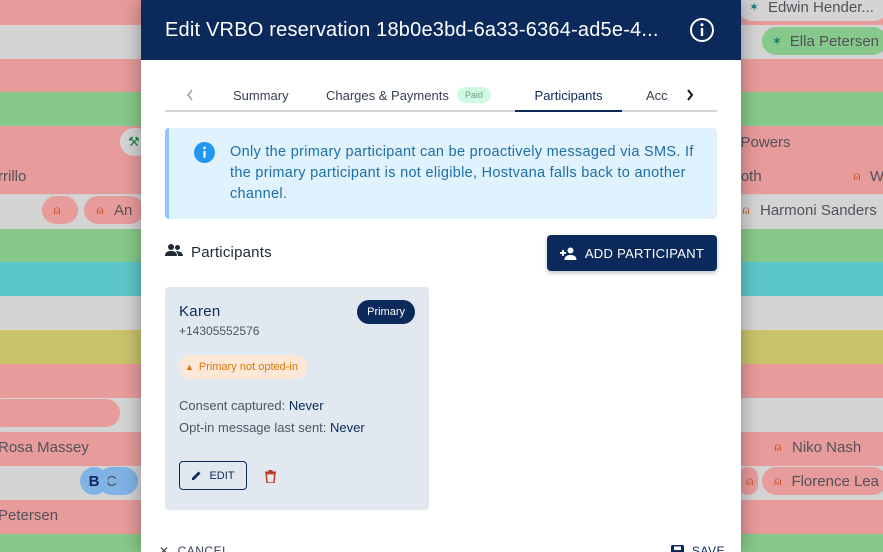 The image size is (883, 552). I want to click on reservation-pill: ⍝ Florence Lea, so click(822, 481).